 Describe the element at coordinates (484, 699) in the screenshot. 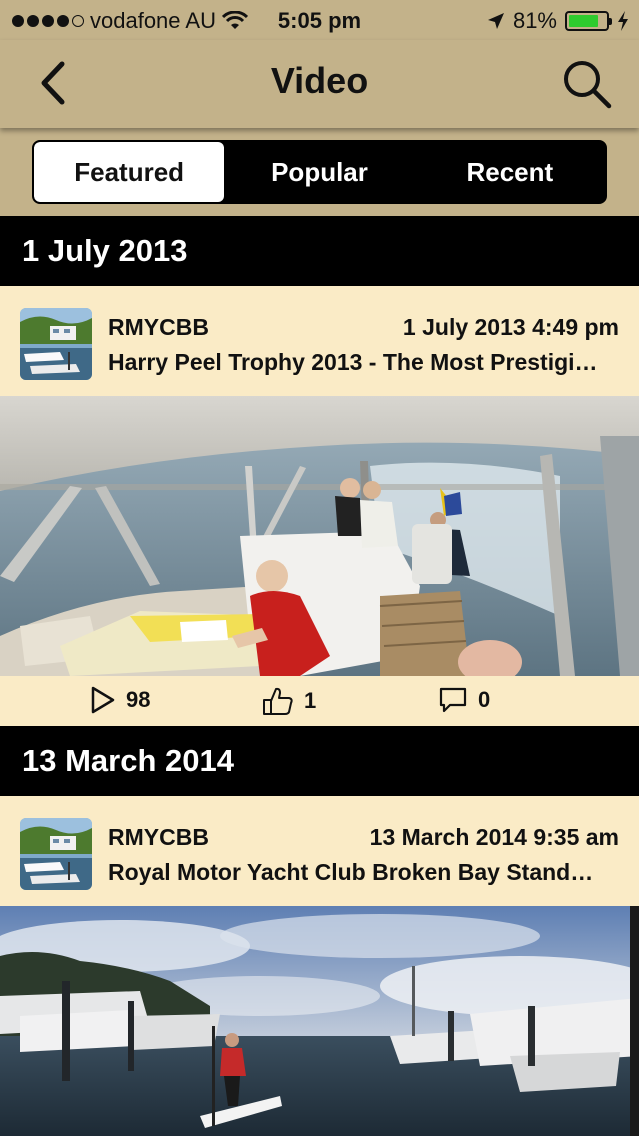

I see `comments-count: 0` at that location.